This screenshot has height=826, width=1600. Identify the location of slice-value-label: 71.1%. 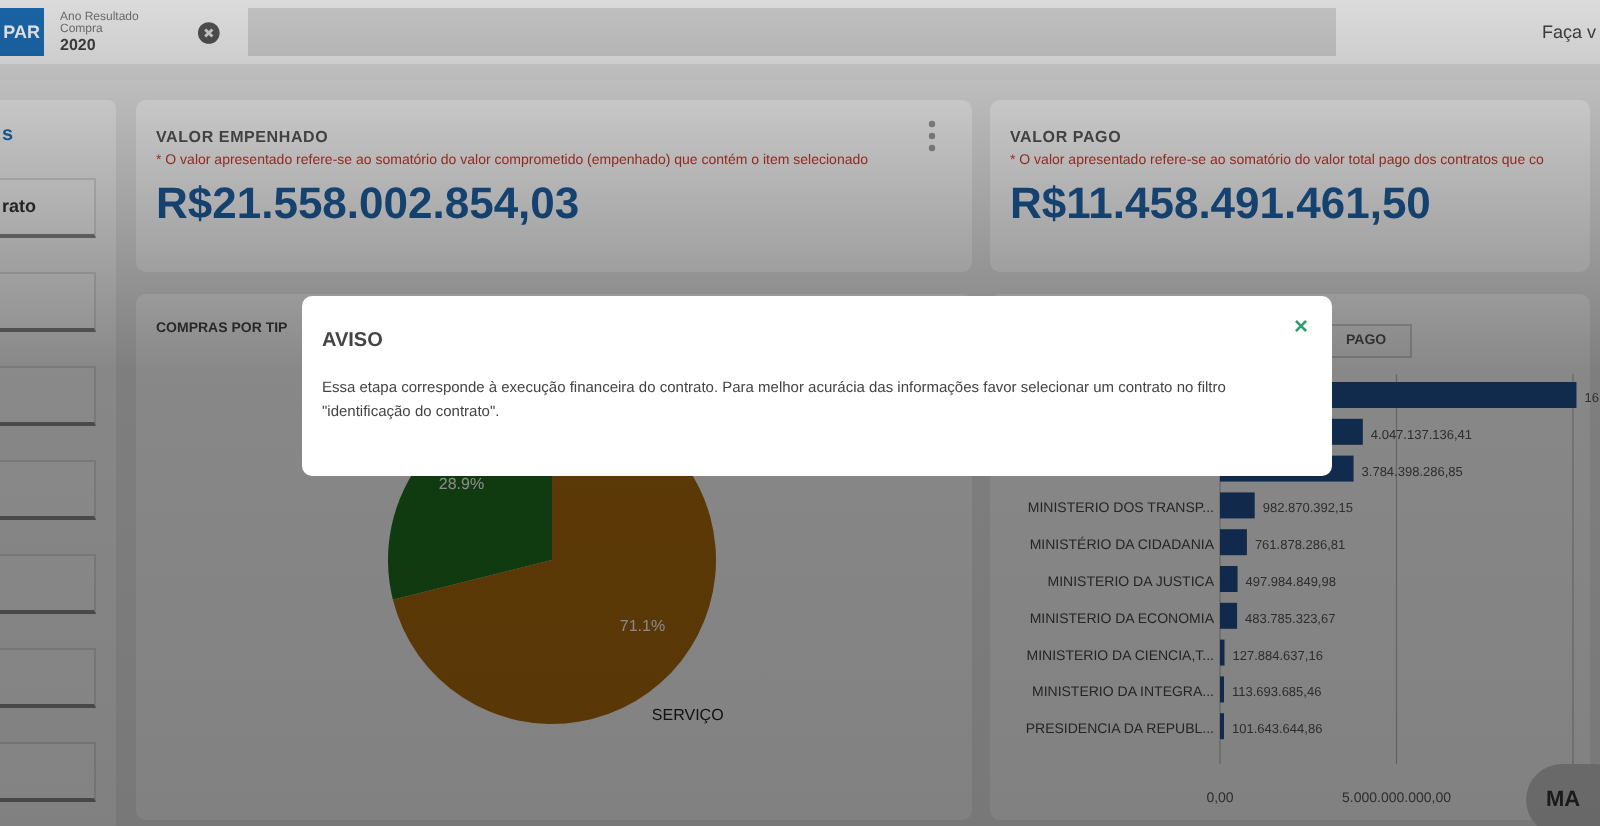
(642, 625).